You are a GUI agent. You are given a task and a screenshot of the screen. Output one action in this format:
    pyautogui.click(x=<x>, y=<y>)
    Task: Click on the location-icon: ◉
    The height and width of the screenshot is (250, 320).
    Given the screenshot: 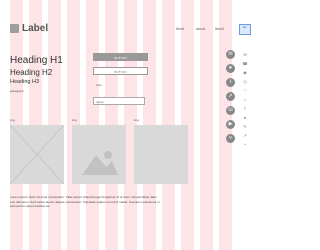 What is the action you would take?
    pyautogui.click(x=245, y=72)
    